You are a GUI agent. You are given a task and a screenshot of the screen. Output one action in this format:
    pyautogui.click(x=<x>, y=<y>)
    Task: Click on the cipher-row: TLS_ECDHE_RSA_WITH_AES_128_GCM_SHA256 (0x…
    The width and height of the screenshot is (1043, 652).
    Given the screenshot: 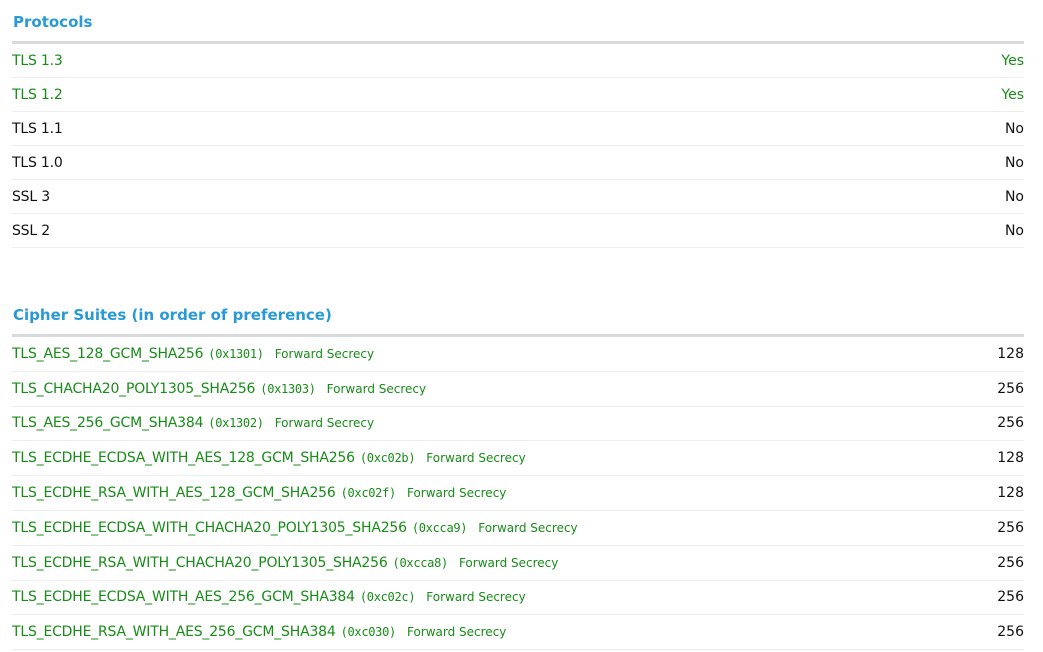 What is the action you would take?
    pyautogui.click(x=518, y=493)
    